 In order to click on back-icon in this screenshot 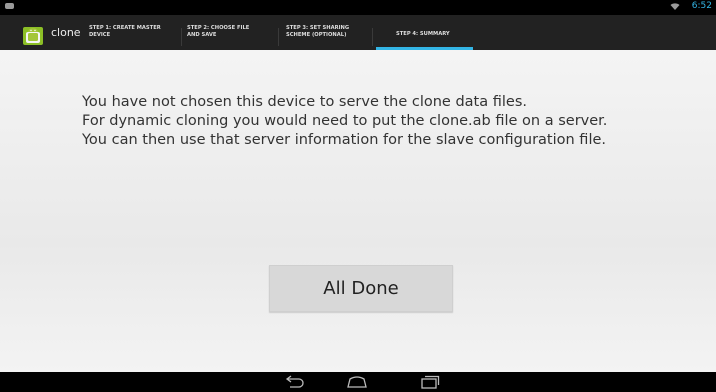, I will do `click(295, 382)`.